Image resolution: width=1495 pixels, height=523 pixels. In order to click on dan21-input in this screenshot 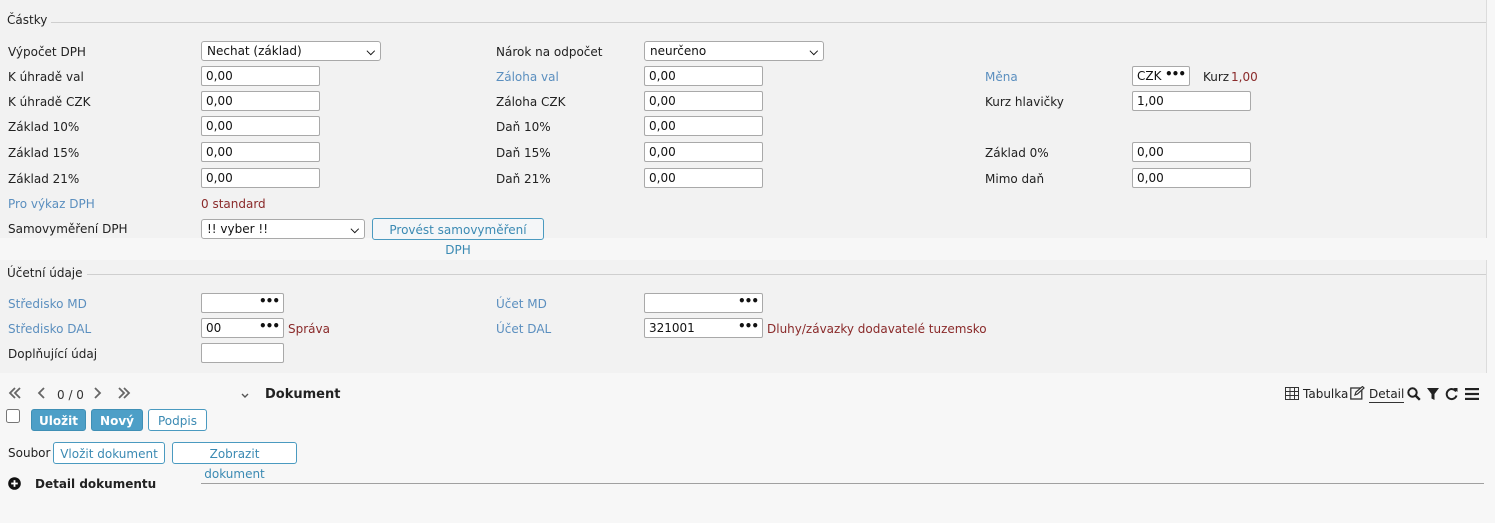, I will do `click(703, 178)`.